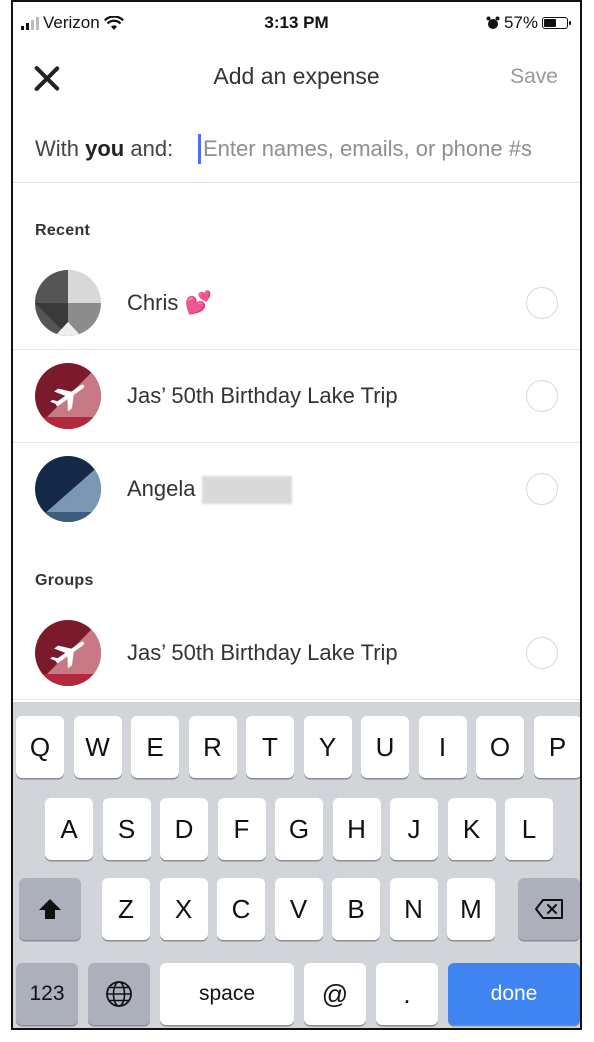 The image size is (594, 1042). I want to click on key-t: T, so click(270, 747).